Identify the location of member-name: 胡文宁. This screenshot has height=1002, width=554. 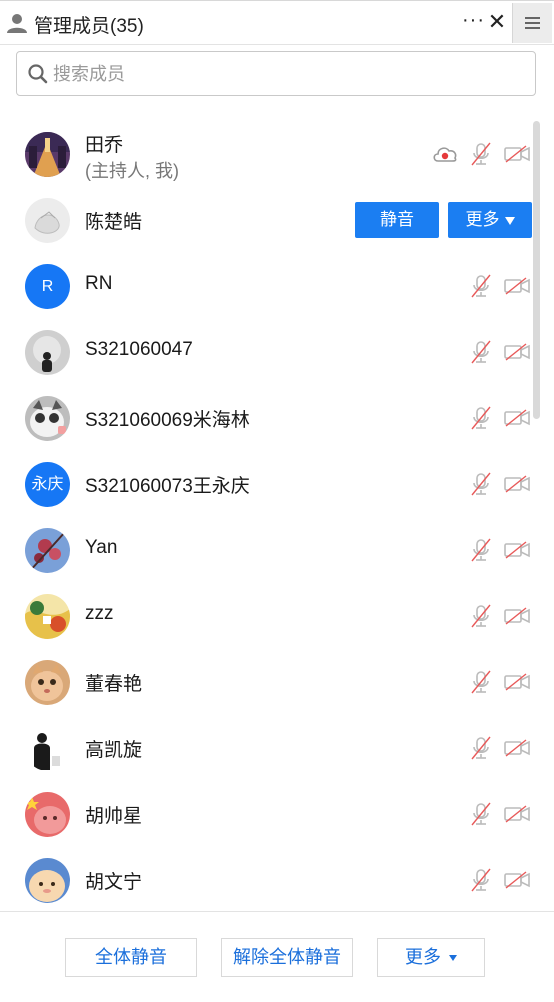
(114, 882).